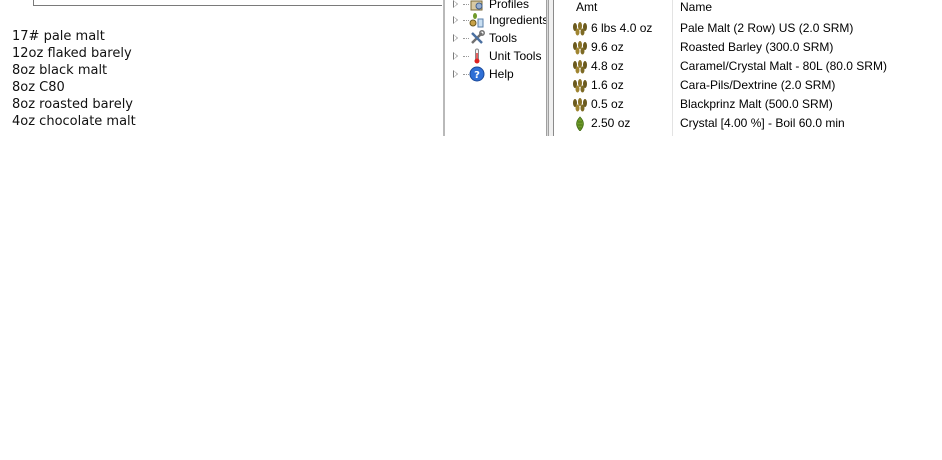  I want to click on notes-line: 17# pale malt, so click(58, 36).